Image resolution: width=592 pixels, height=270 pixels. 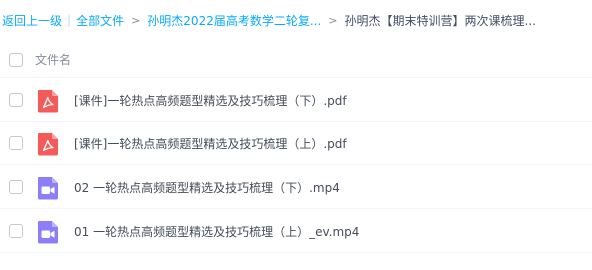 I want to click on file-list-header: 文件名, so click(x=296, y=60).